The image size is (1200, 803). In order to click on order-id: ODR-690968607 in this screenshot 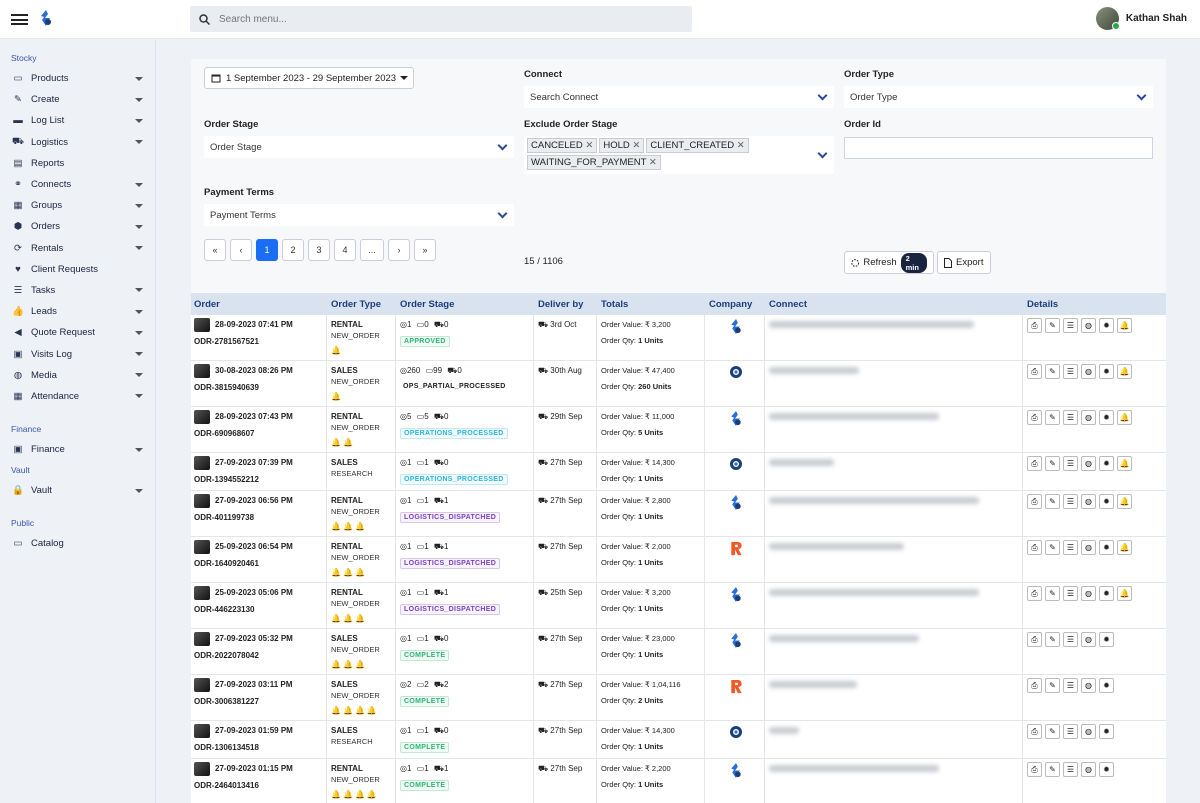, I will do `click(224, 433)`.